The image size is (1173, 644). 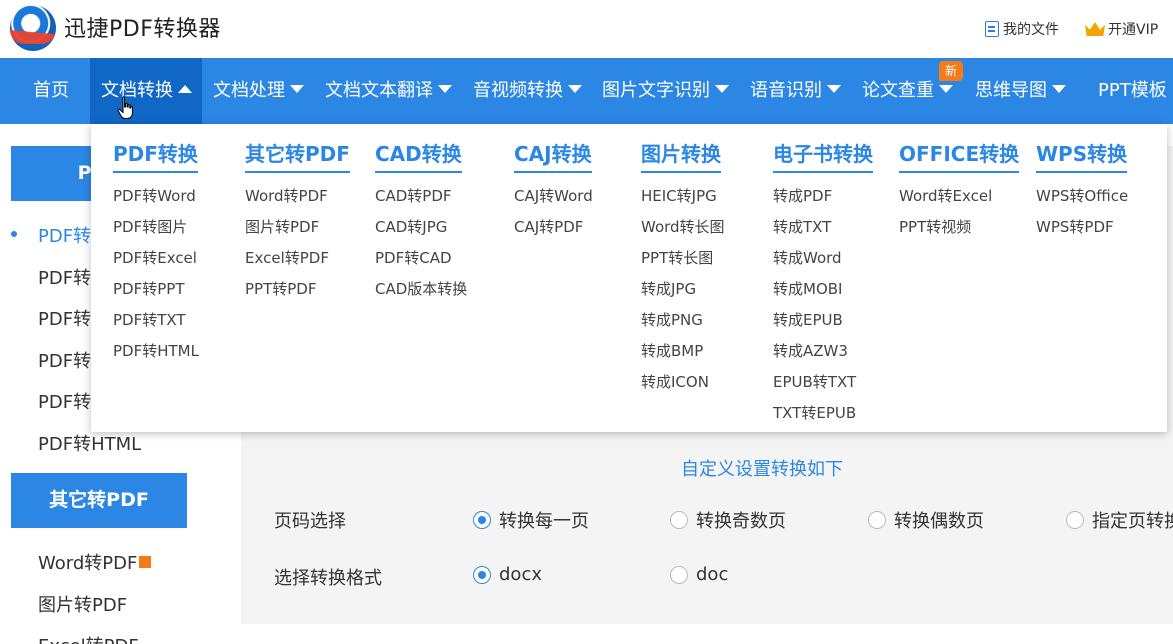 What do you see at coordinates (421, 258) in the screenshot?
I see `dd-link: PDF转CAD` at bounding box center [421, 258].